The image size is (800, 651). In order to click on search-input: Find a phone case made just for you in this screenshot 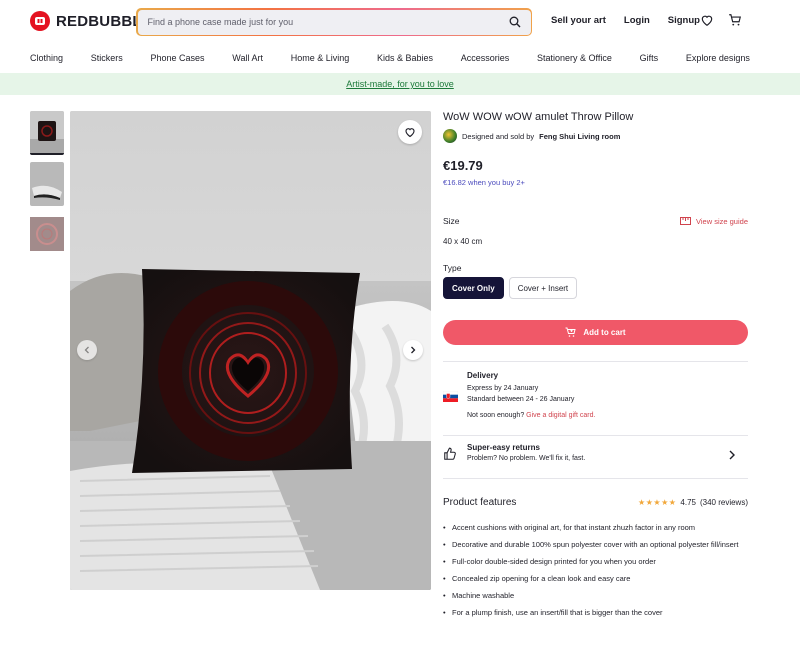, I will do `click(221, 22)`.